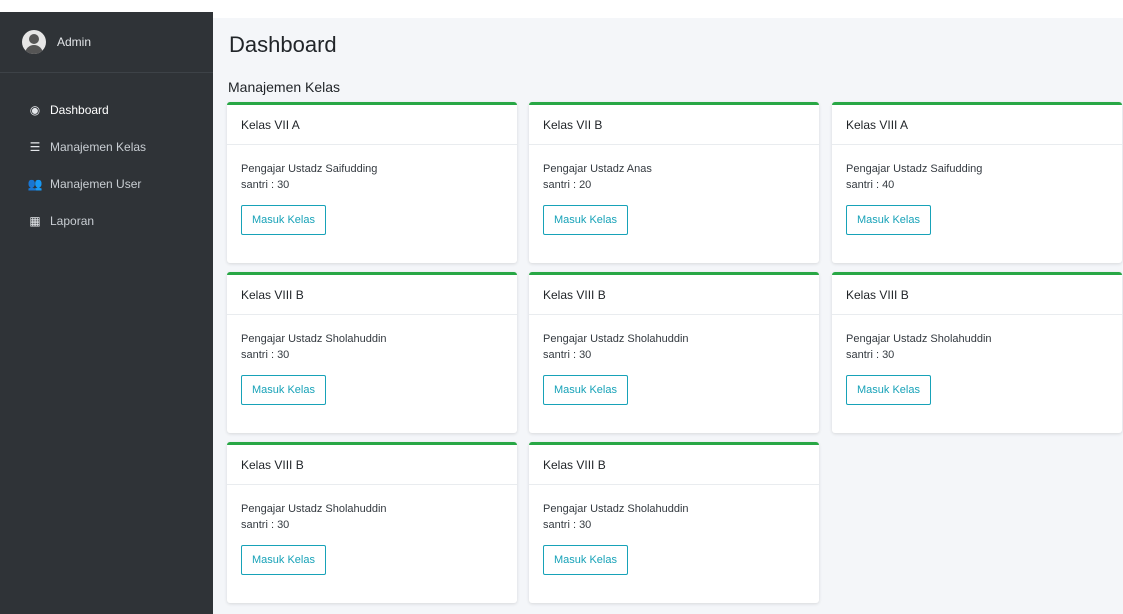 This screenshot has width=1123, height=614. What do you see at coordinates (74, 42) in the screenshot?
I see `user-name: Admin` at bounding box center [74, 42].